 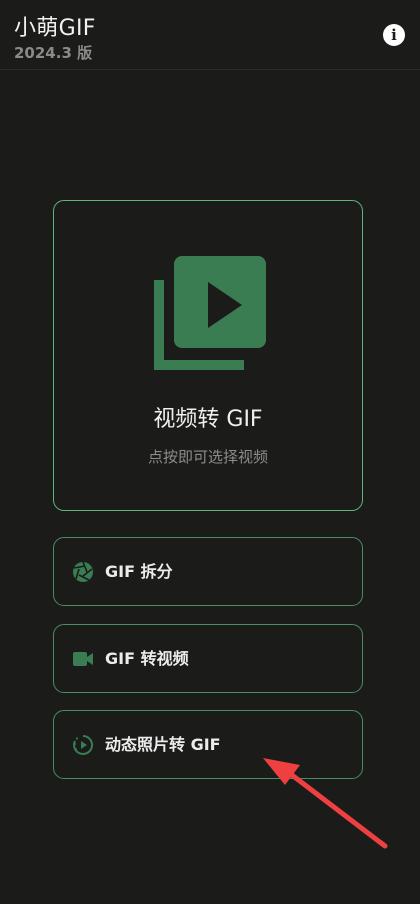 What do you see at coordinates (210, 313) in the screenshot?
I see `video-library-icon` at bounding box center [210, 313].